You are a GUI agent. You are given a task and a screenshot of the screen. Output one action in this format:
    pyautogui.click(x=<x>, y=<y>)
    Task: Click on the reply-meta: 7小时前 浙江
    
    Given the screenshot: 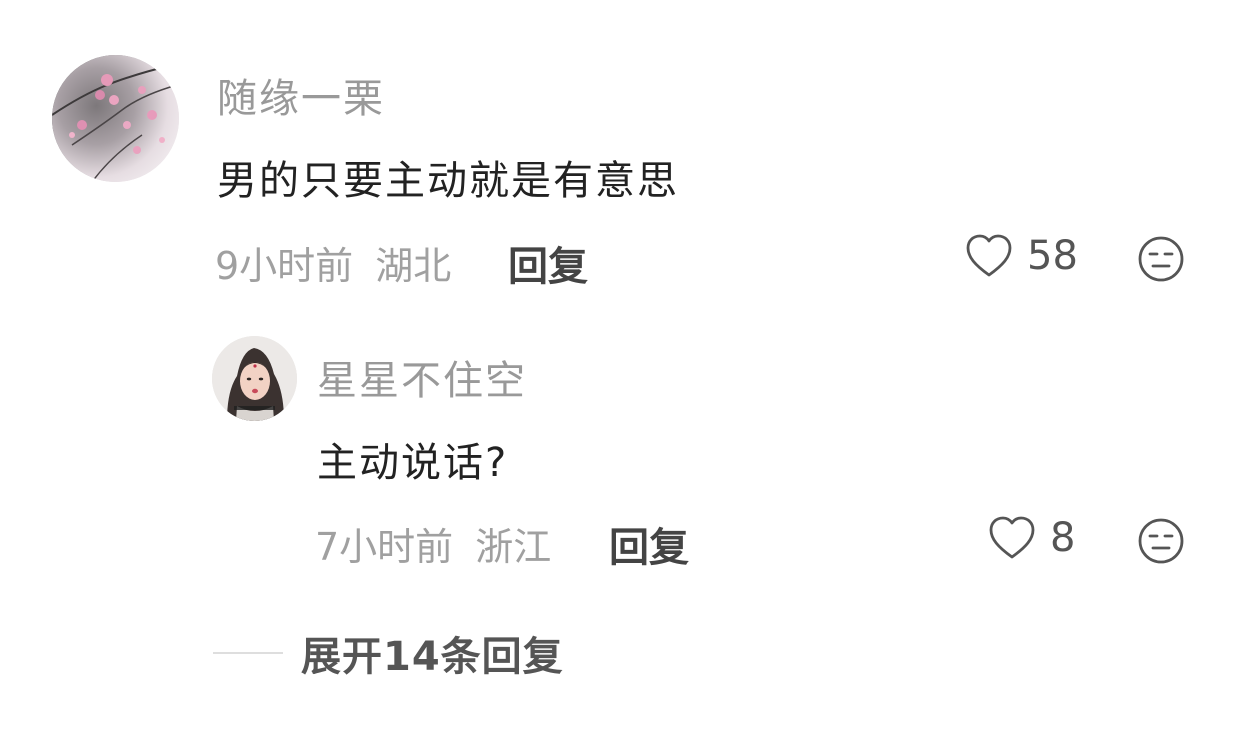 What is the action you would take?
    pyautogui.click(x=433, y=543)
    